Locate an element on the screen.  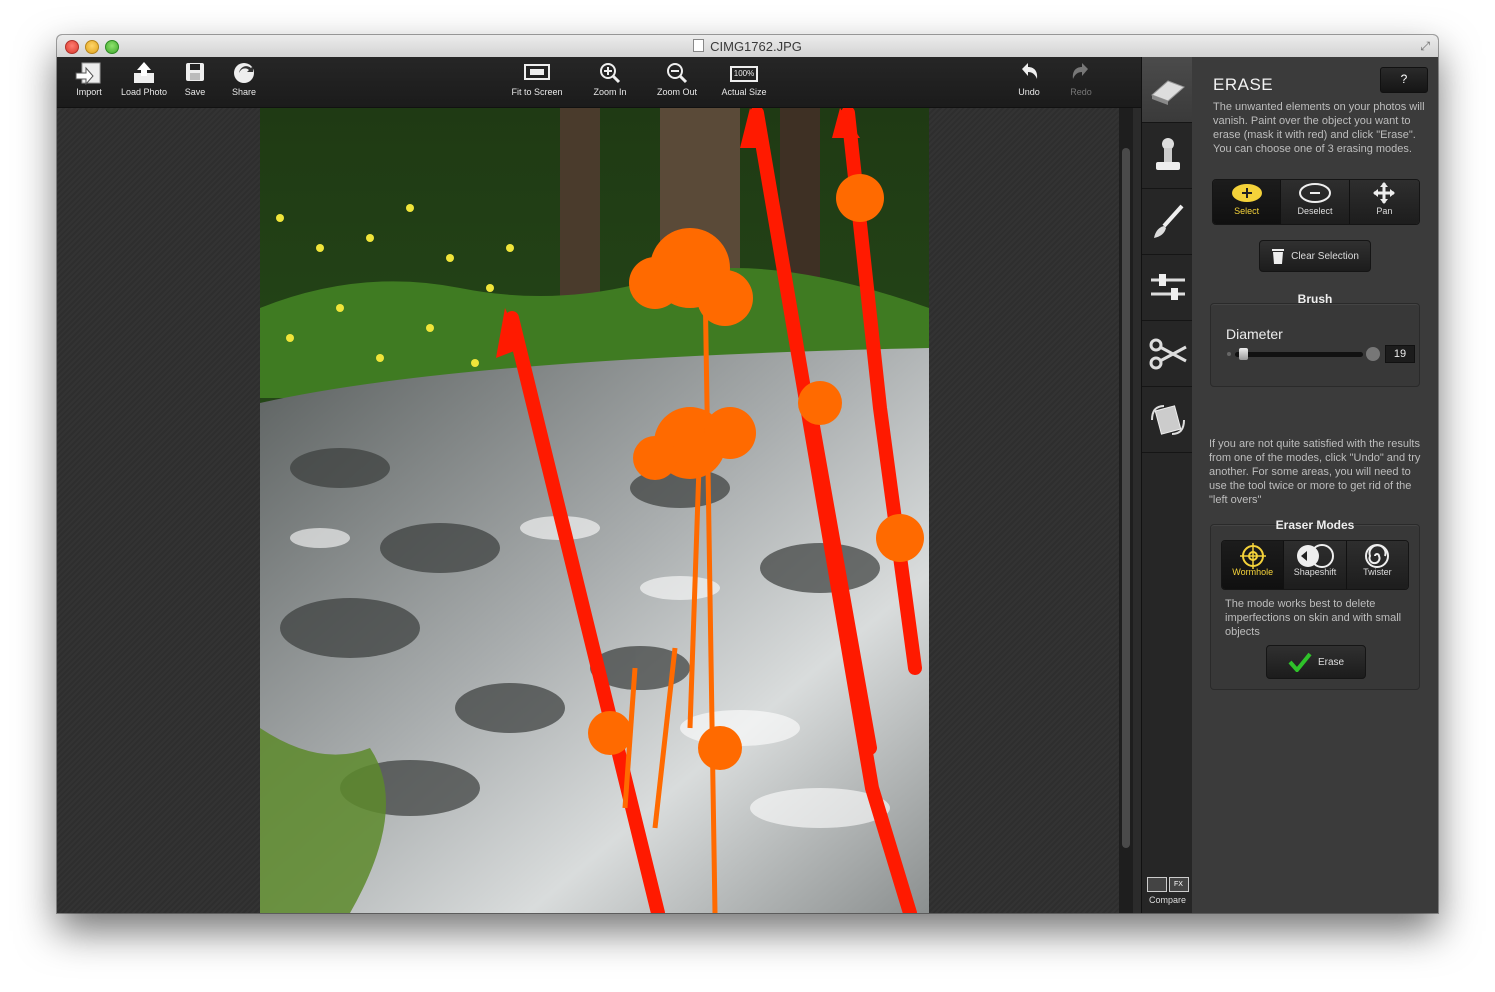
undo-button: Undo is located at coordinates (1029, 79).